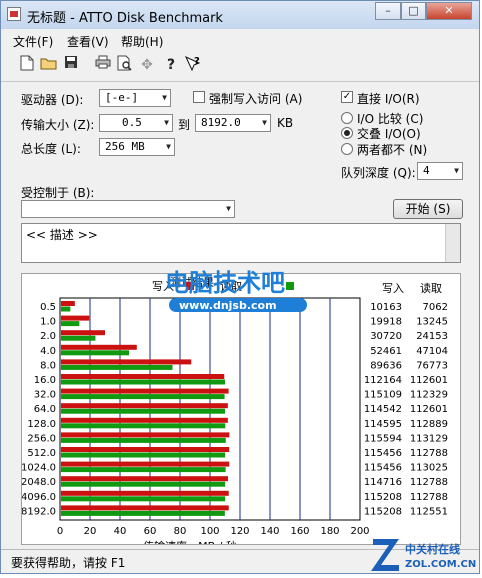  I want to click on write-value: 10163, so click(386, 307).